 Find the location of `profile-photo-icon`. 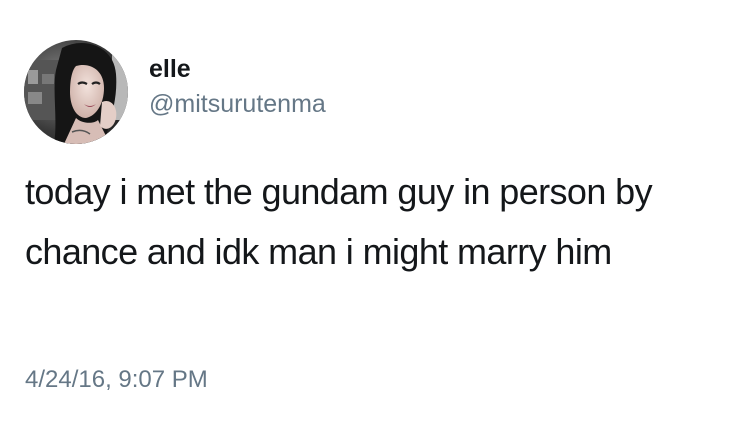

profile-photo-icon is located at coordinates (76, 92).